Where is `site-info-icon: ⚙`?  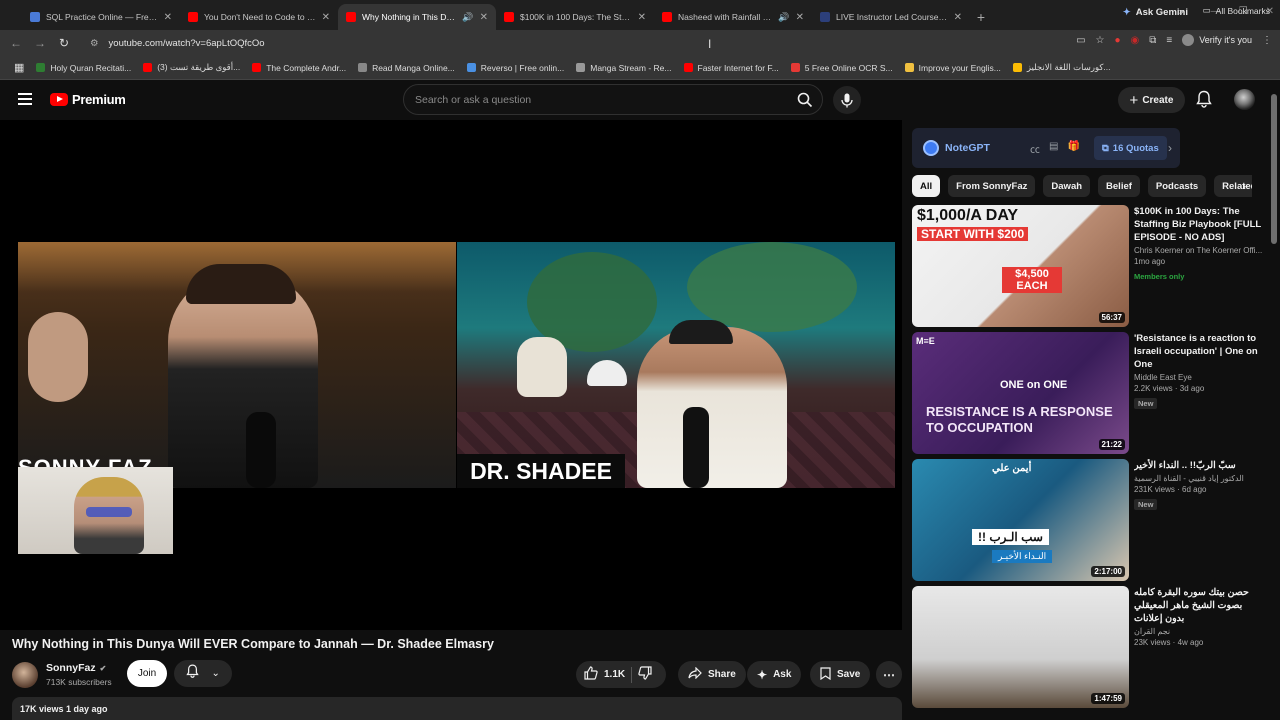 site-info-icon: ⚙ is located at coordinates (94, 43).